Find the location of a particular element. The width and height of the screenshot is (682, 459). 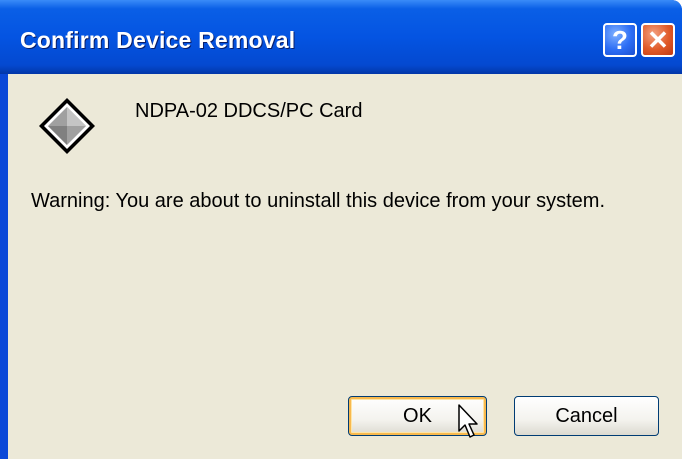

mouse-pointer-icon is located at coordinates (468, 421).